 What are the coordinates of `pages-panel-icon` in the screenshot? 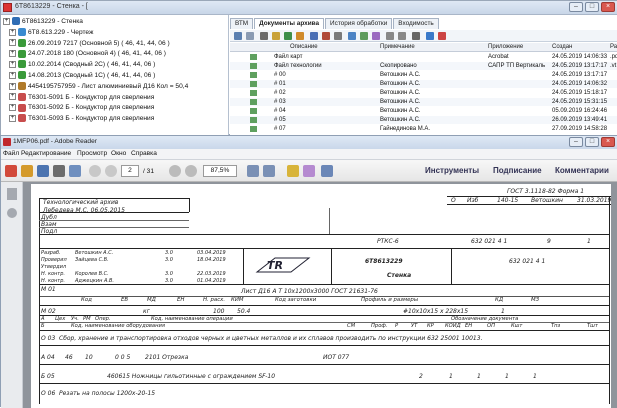 It's located at (12, 194).